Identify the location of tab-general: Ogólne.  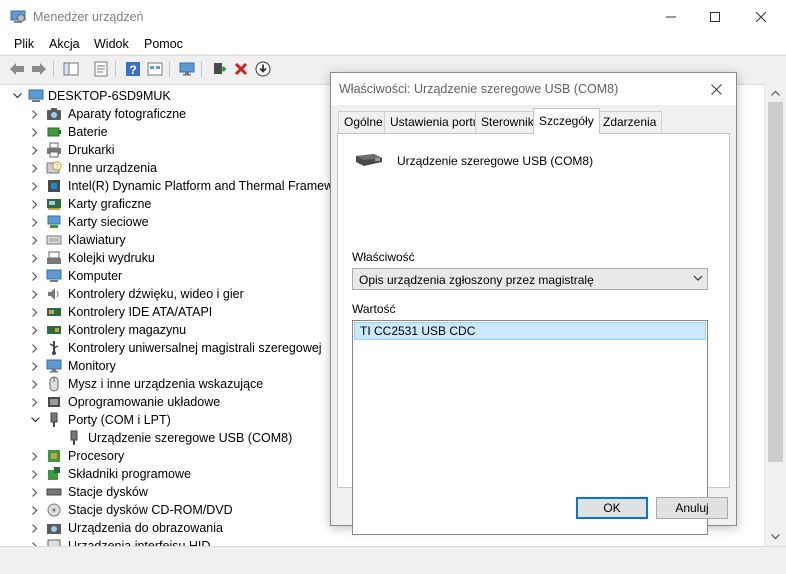
(363, 122).